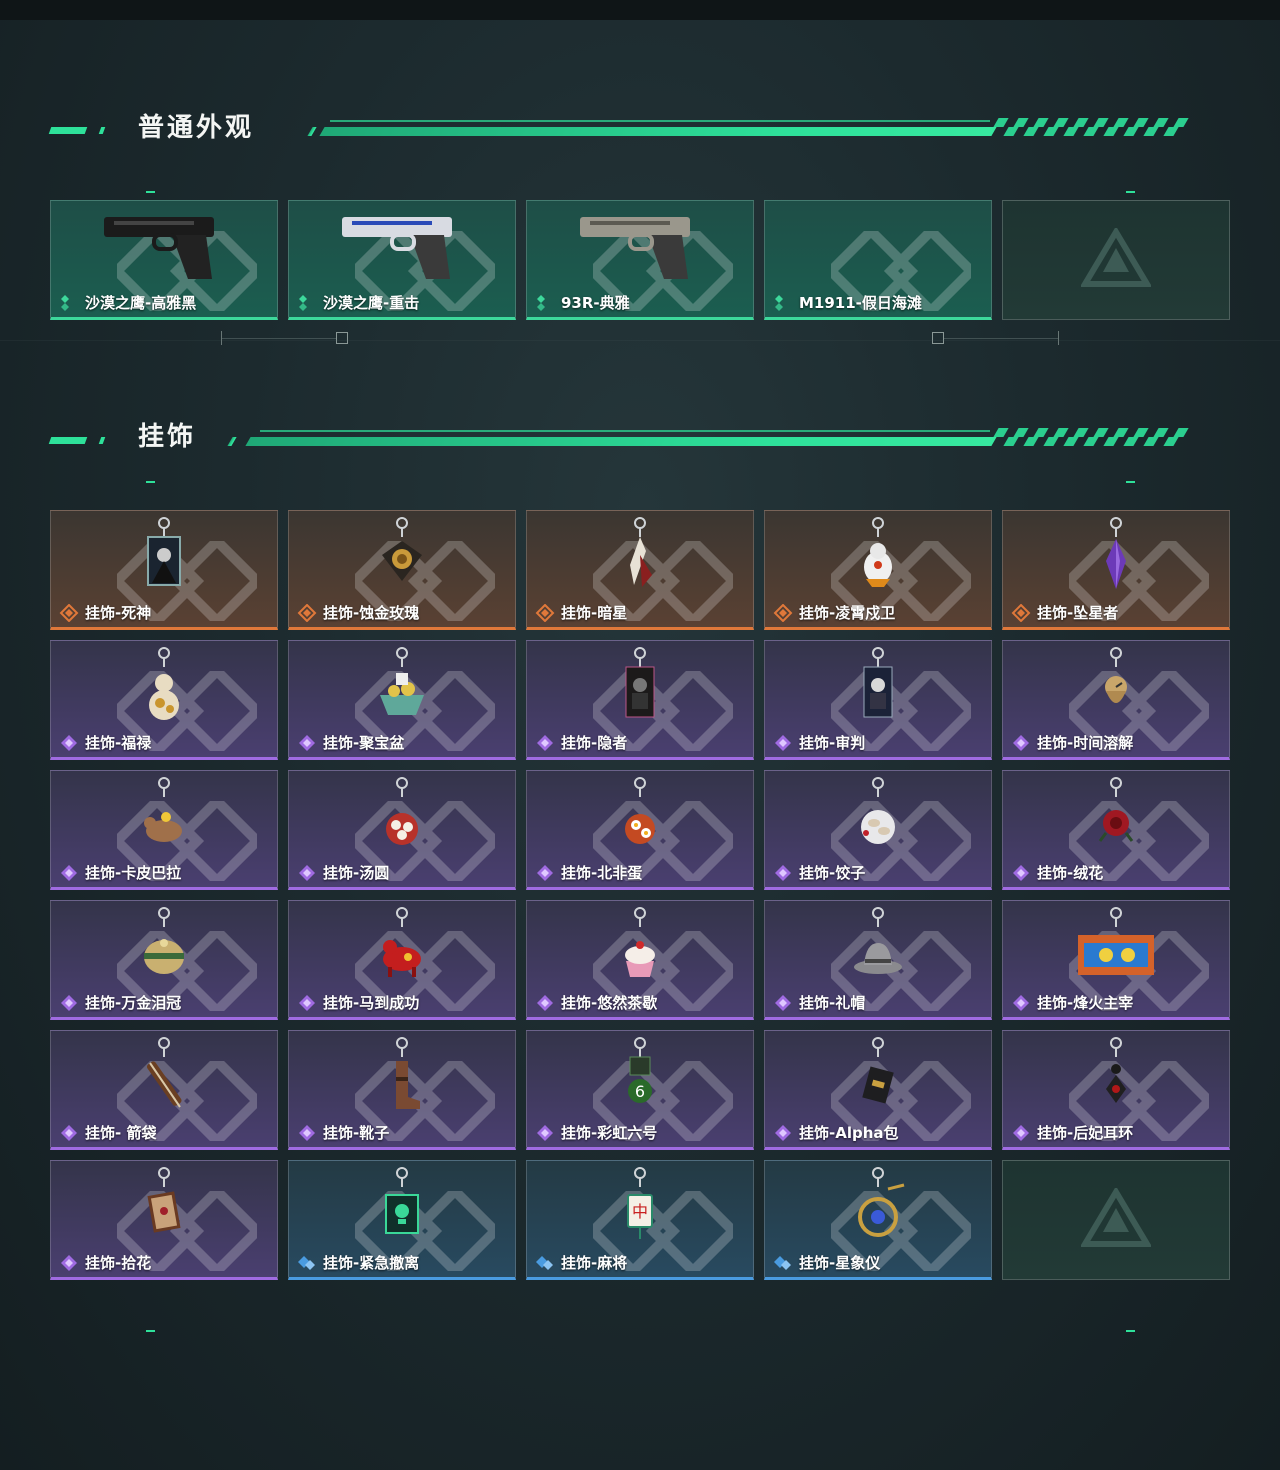 The width and height of the screenshot is (1280, 1470). I want to click on item-card: 挂饰-卡皮巴拉, so click(164, 830).